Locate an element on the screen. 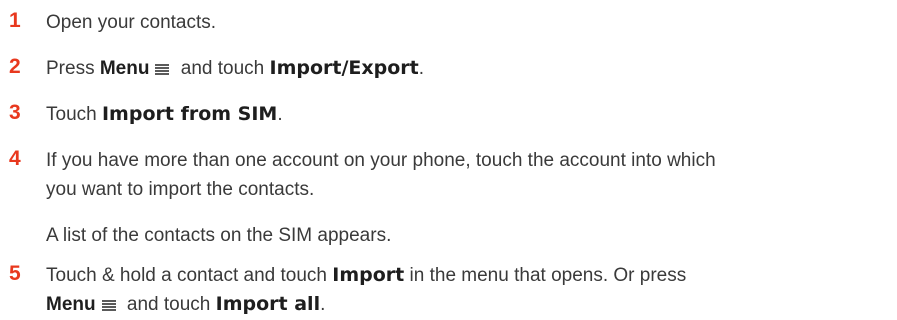 The image size is (897, 320). step-text-part: Touch is located at coordinates (74, 114).